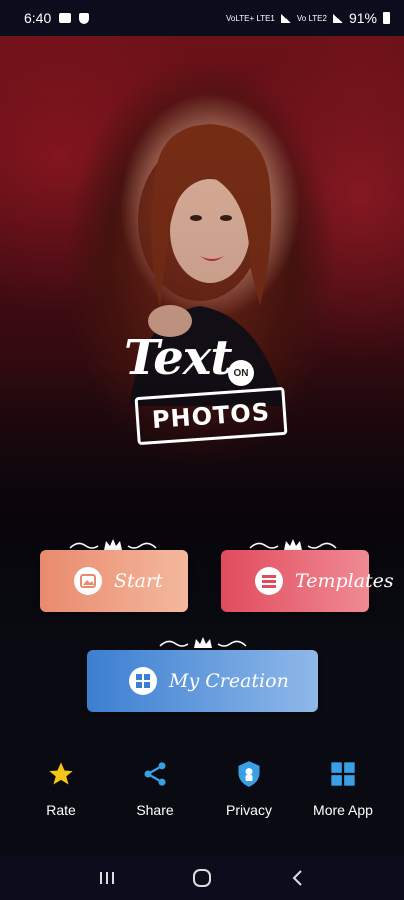  I want to click on status-left: 6:40, so click(57, 18).